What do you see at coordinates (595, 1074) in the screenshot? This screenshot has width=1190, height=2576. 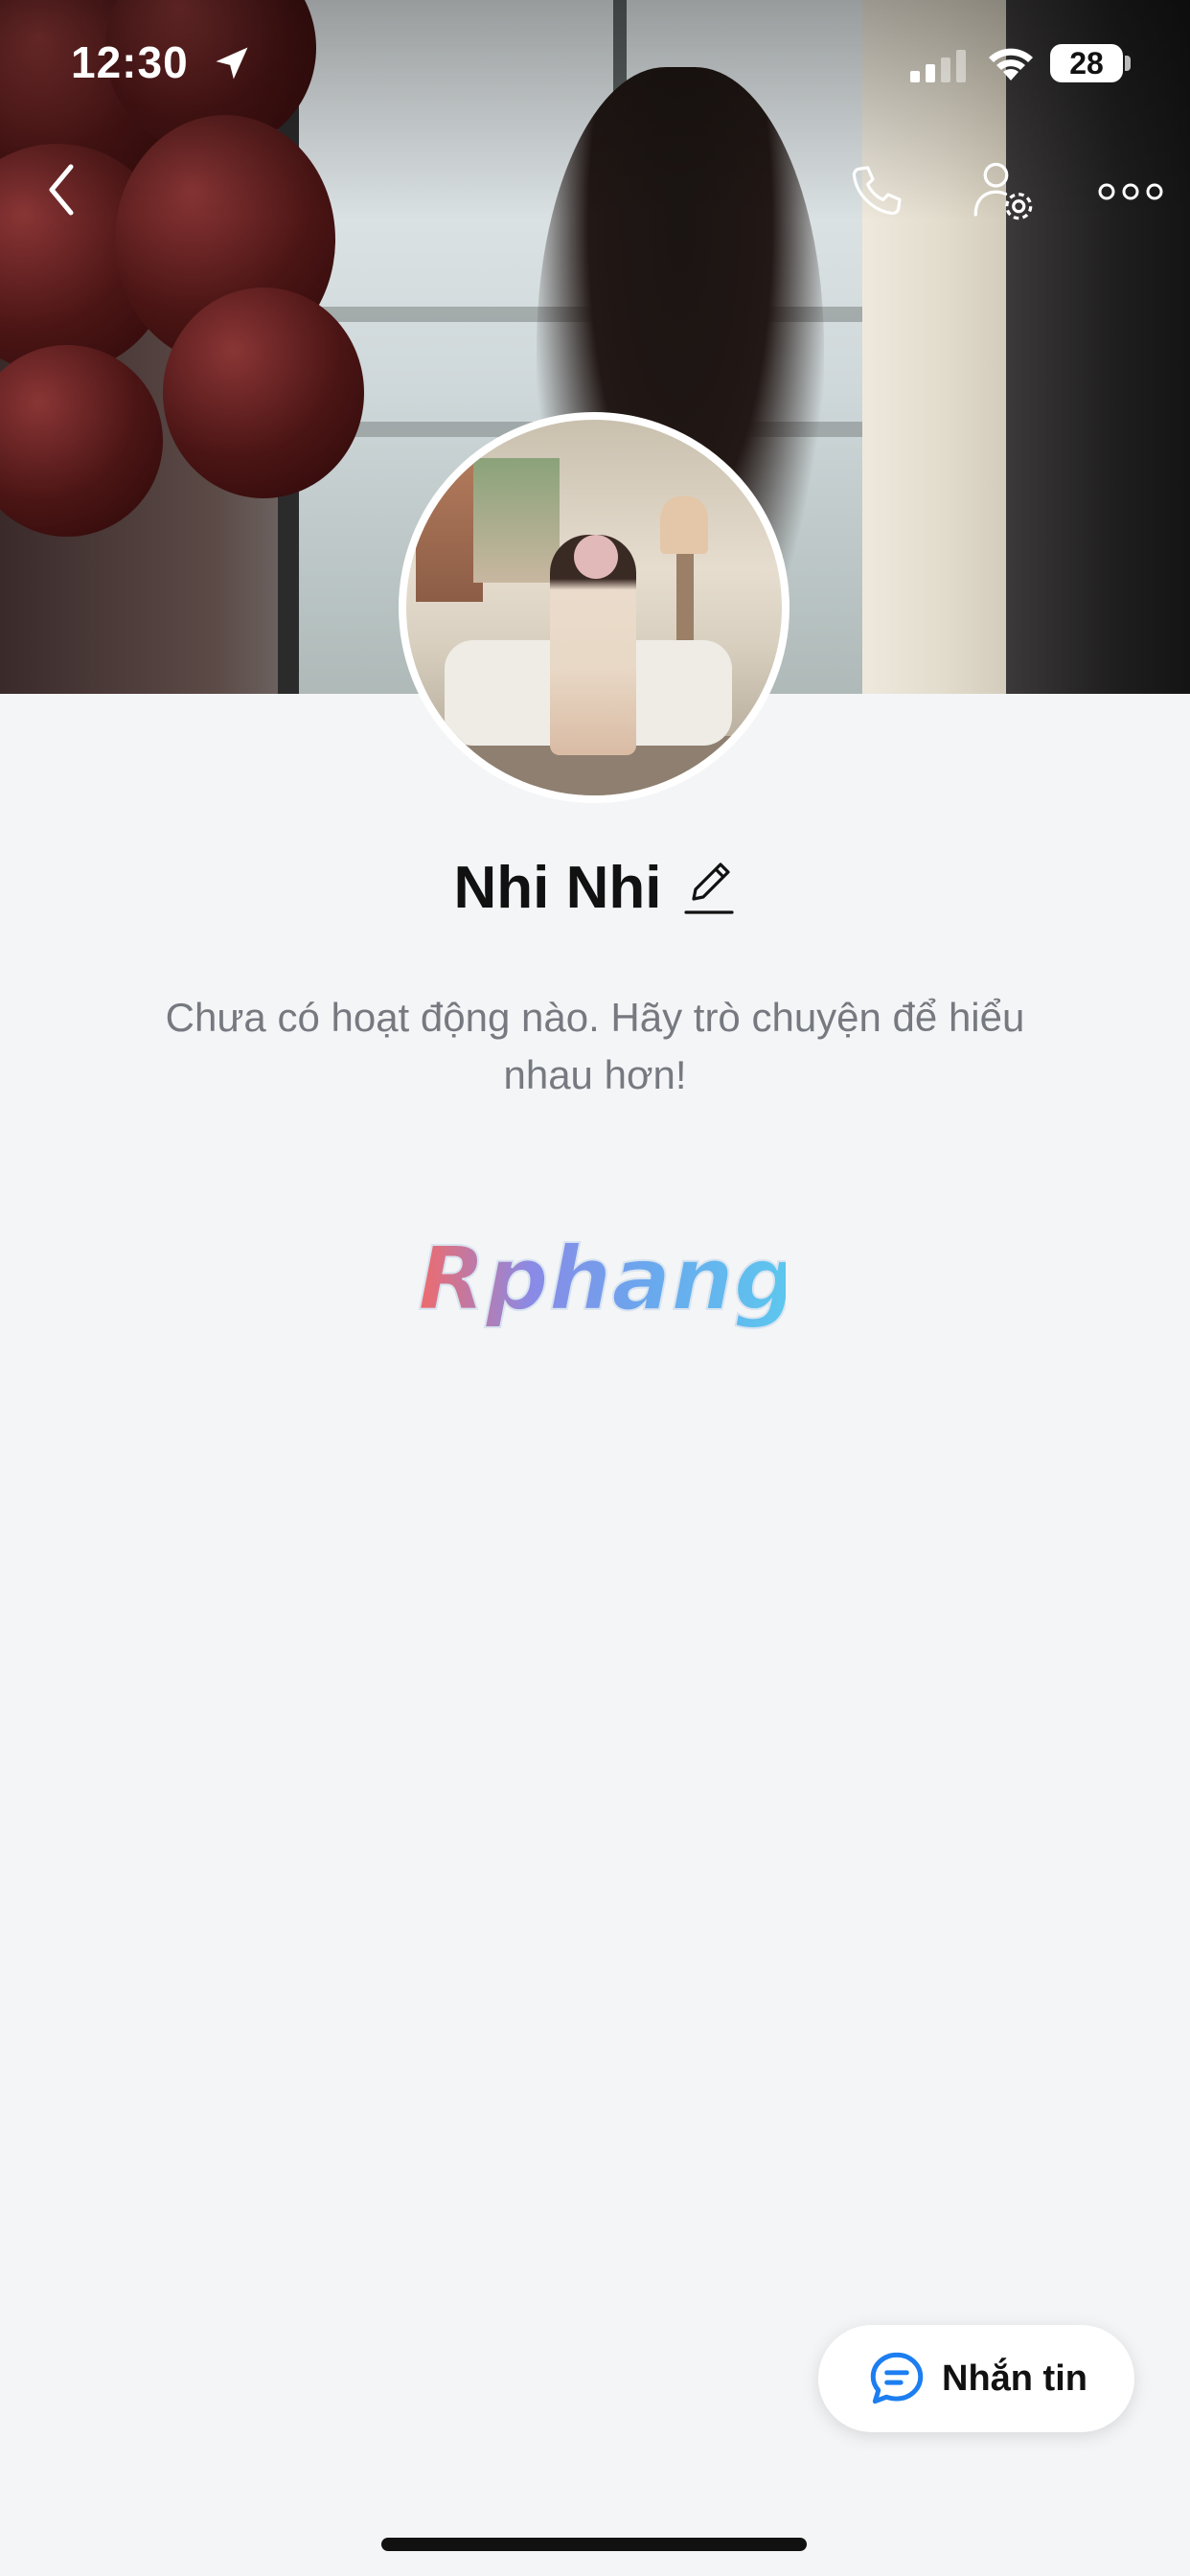 I see `empty-message-line: nhau hơn!` at bounding box center [595, 1074].